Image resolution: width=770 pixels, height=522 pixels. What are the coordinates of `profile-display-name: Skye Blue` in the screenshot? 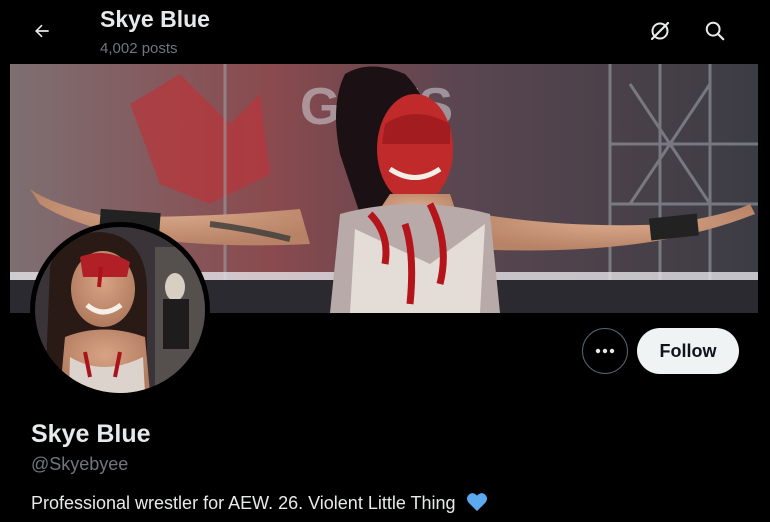 It's located at (91, 434).